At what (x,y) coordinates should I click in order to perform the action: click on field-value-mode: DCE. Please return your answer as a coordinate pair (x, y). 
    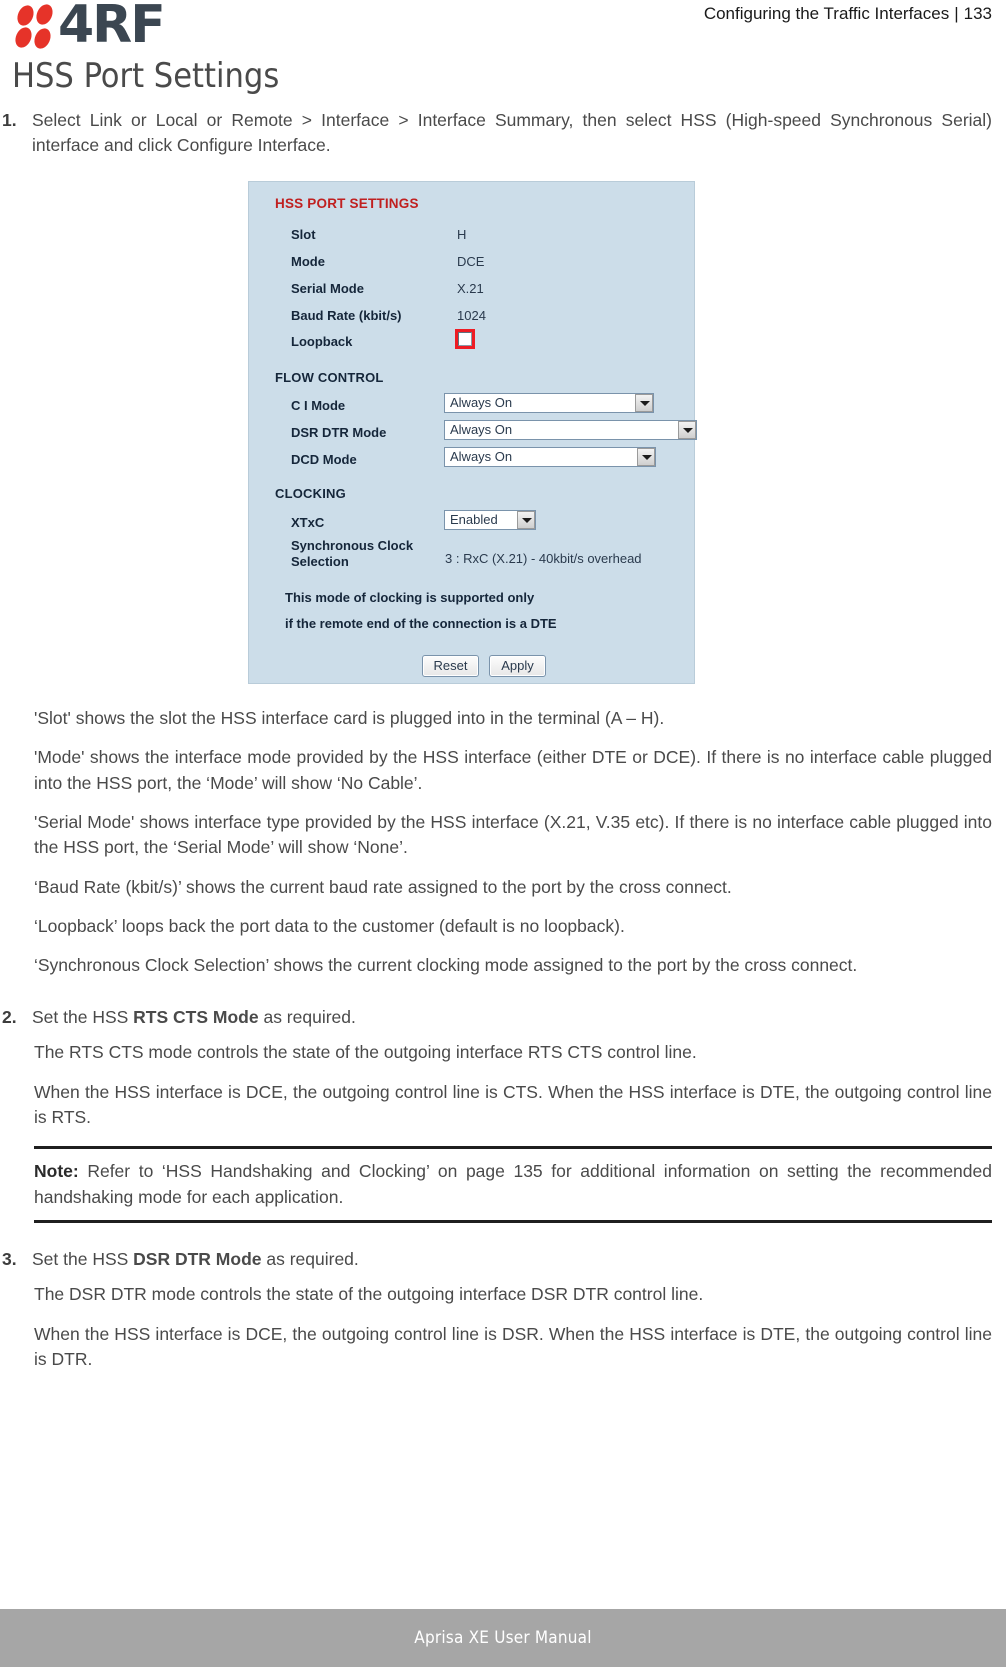
    Looking at the image, I should click on (471, 261).